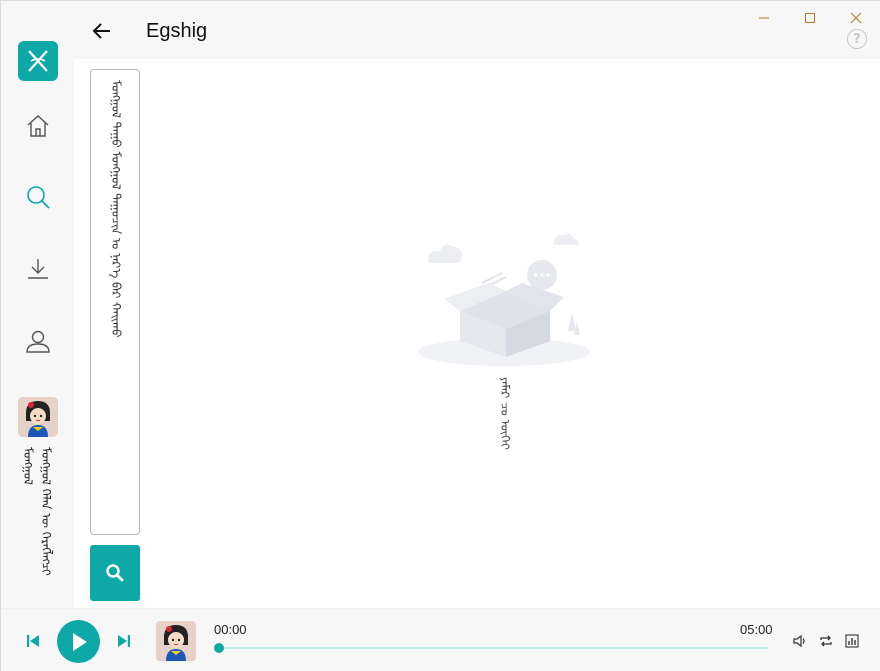  I want to click on maximize-button, so click(810, 18).